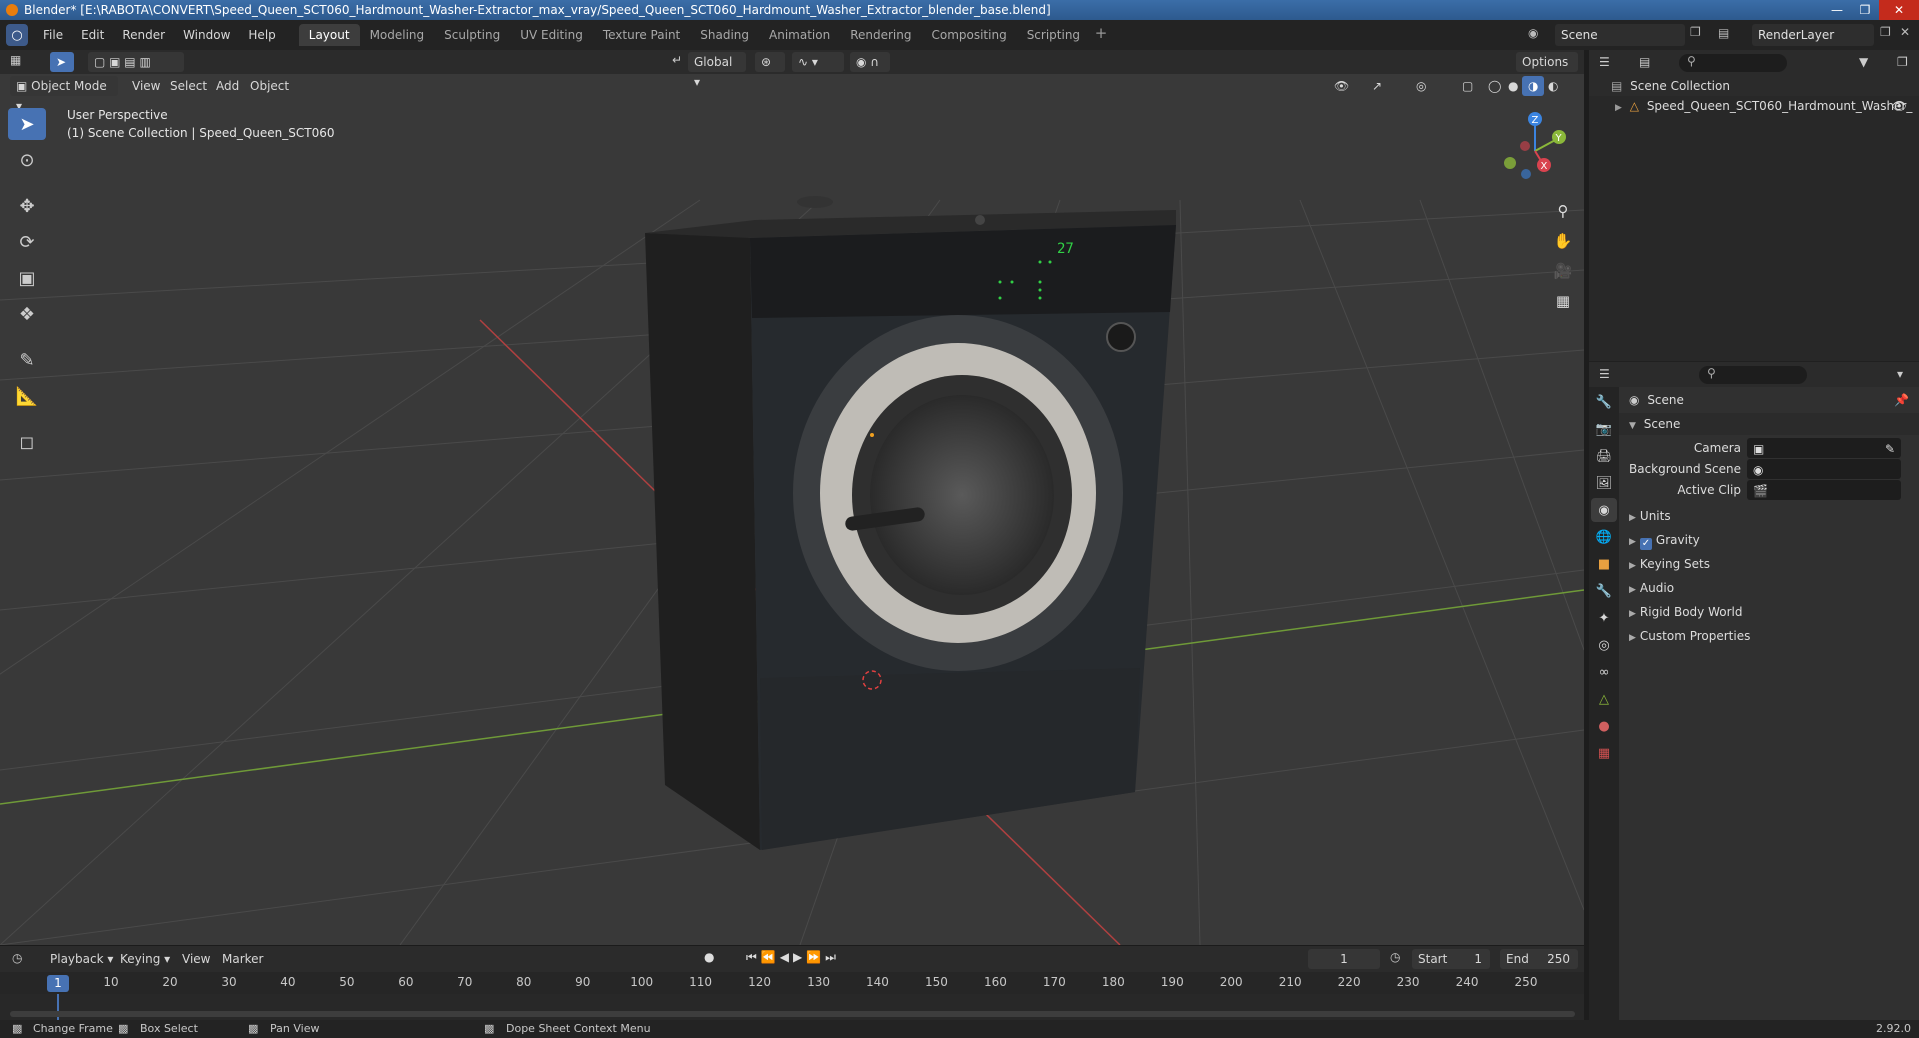  What do you see at coordinates (1885, 32) in the screenshot?
I see `new-view-layer-icon: ❐` at bounding box center [1885, 32].